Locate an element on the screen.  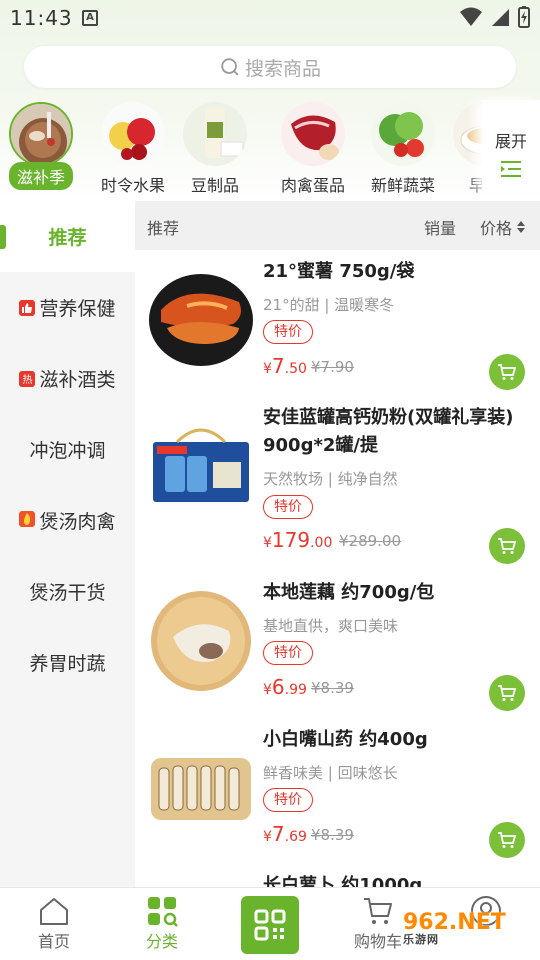
sidebar-item-label: 养胃时蔬 is located at coordinates (67, 664).